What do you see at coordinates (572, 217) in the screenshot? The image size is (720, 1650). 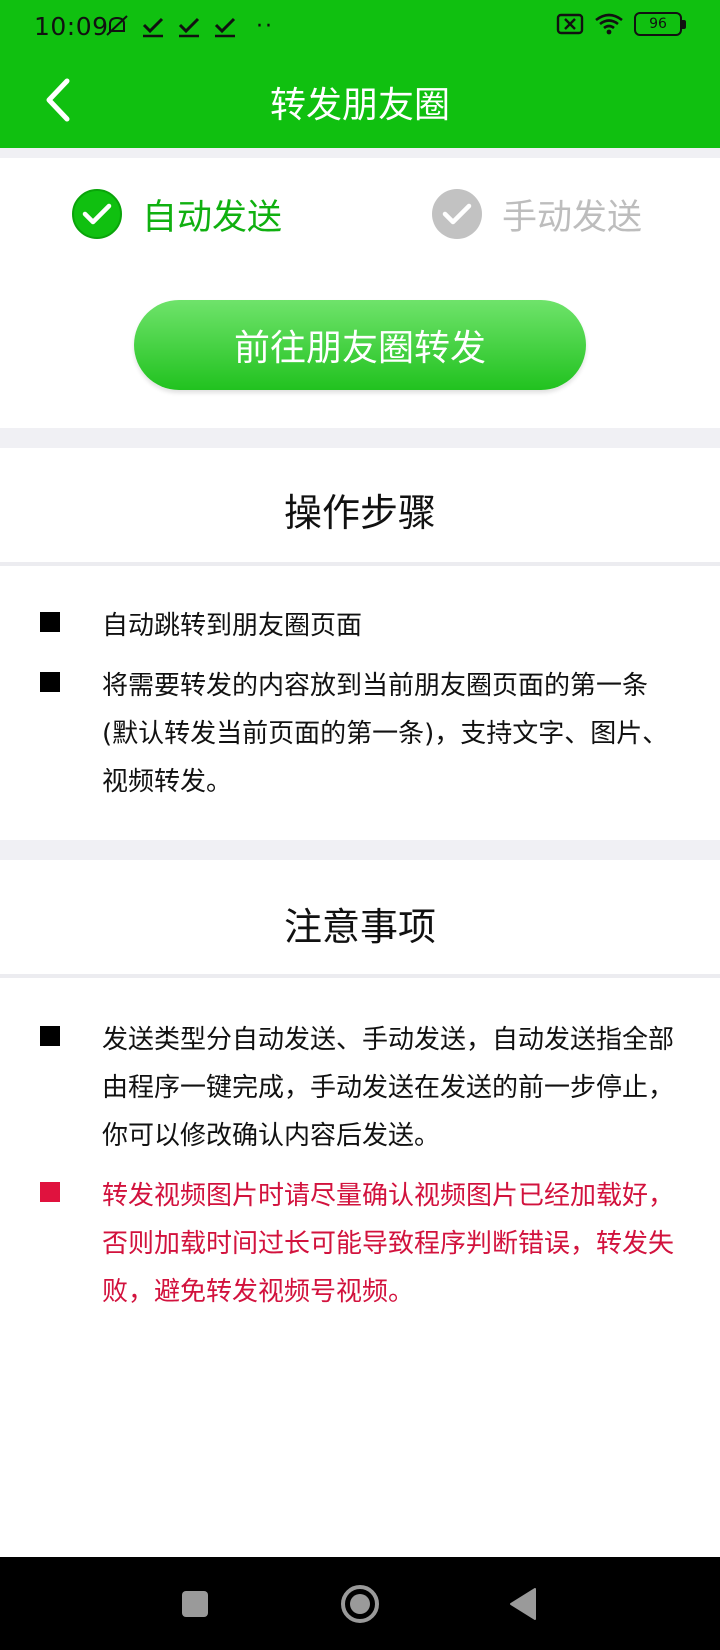 I see `mode-manual-label: 手动发送` at bounding box center [572, 217].